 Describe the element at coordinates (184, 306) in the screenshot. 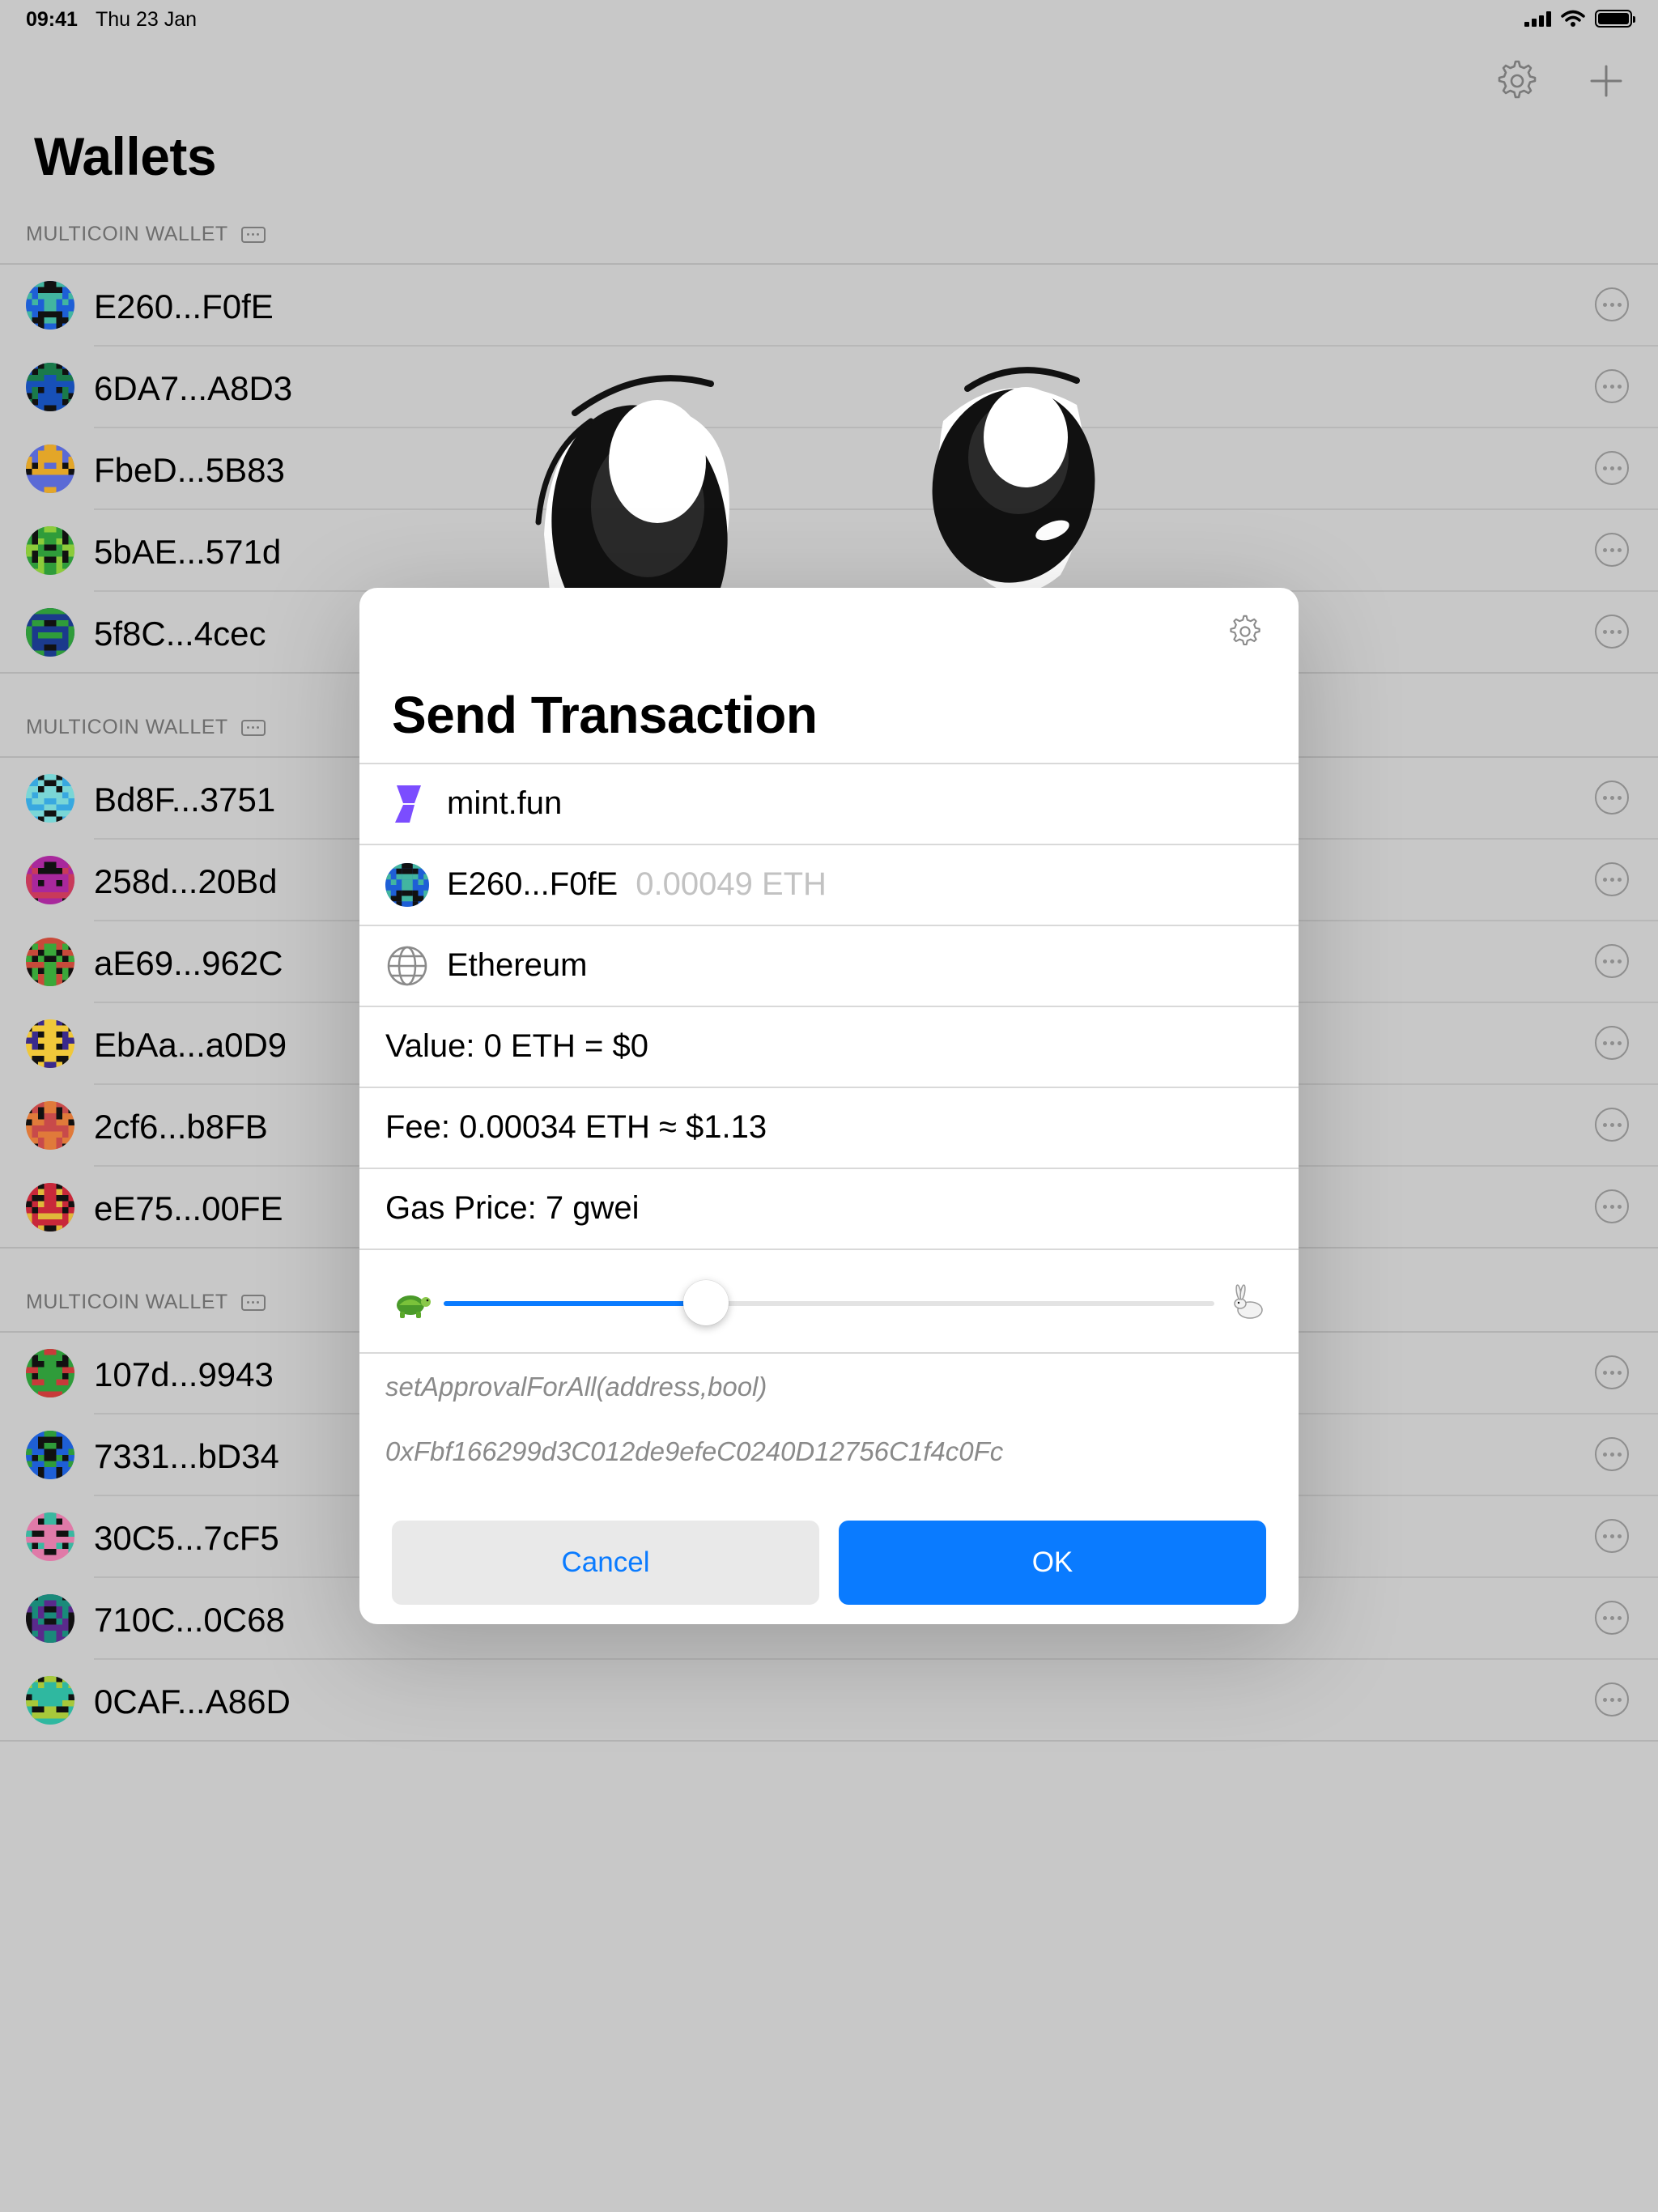

I see `wallet-address: E260...F0fE` at that location.